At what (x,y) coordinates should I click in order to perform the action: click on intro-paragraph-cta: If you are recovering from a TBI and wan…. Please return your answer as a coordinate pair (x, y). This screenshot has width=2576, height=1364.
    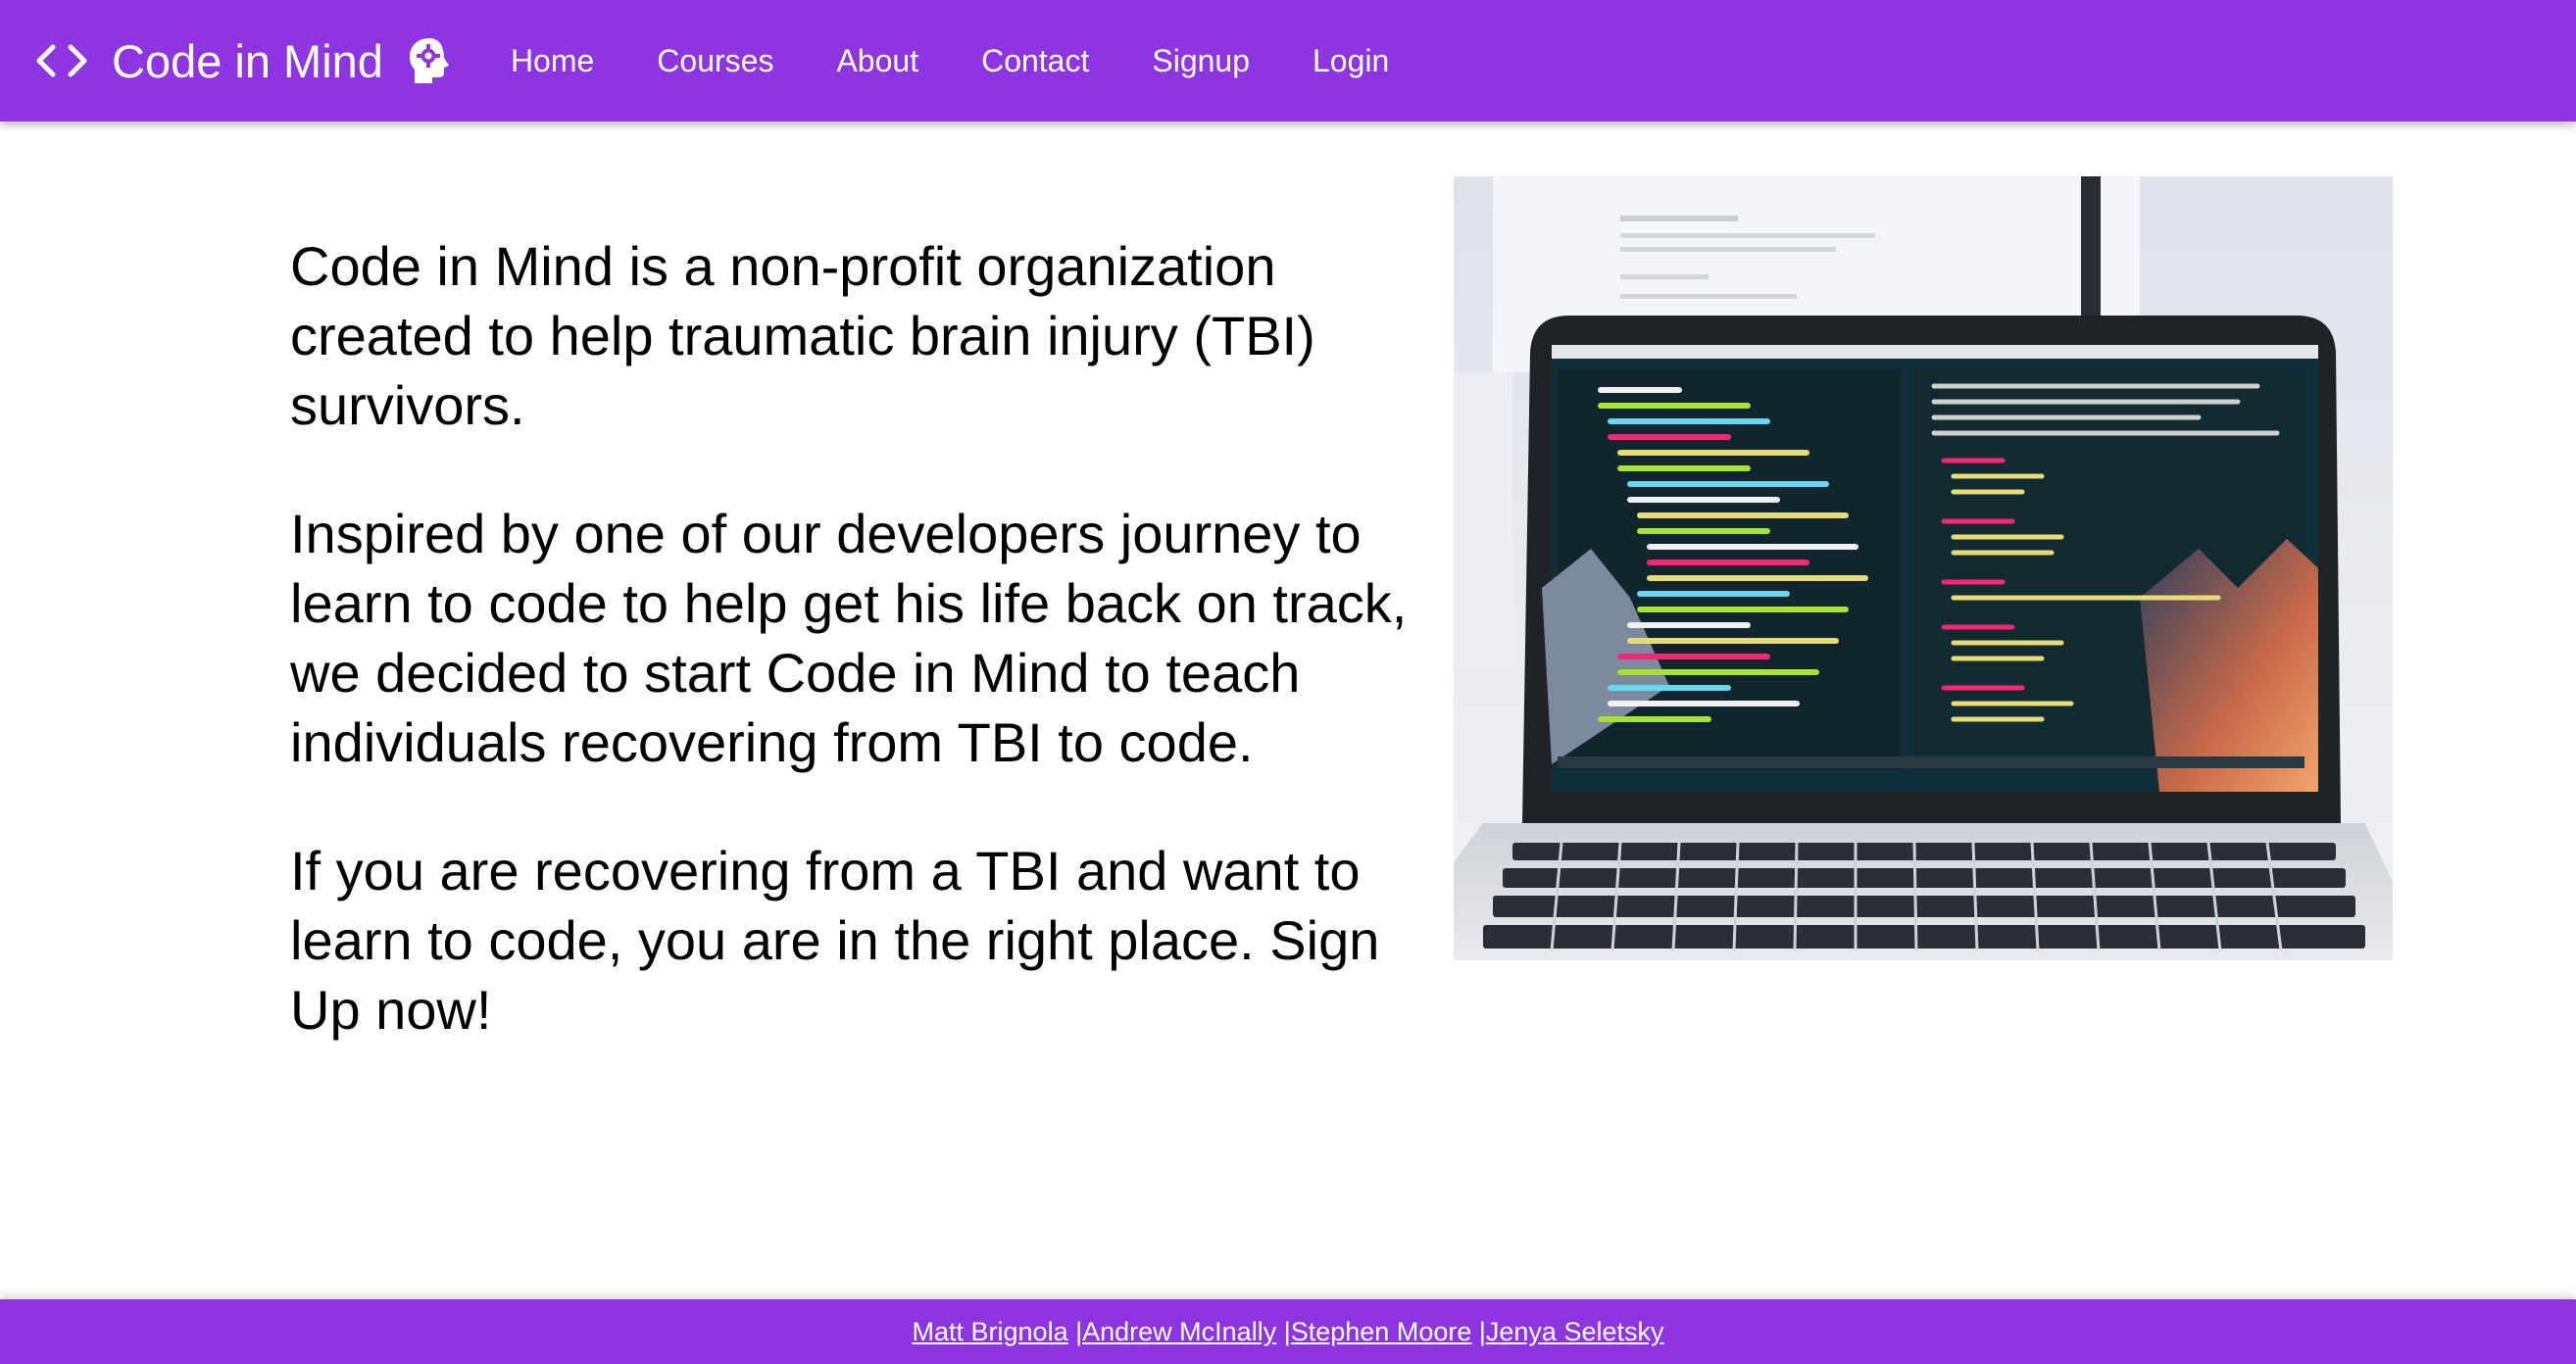
    Looking at the image, I should click on (835, 940).